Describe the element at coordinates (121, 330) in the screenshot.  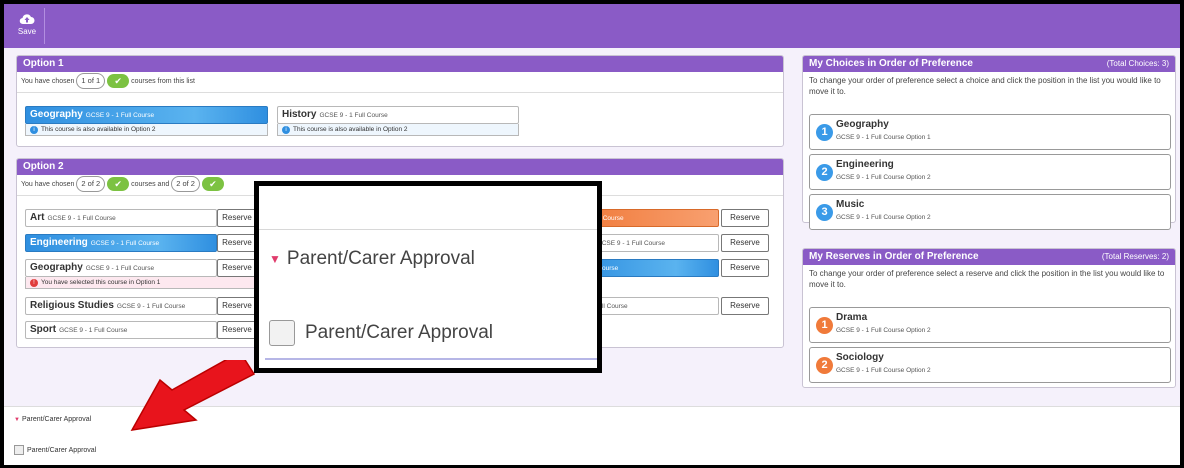
I see `course-sport: Sport GCSE 9 - 1 Full Course` at that location.